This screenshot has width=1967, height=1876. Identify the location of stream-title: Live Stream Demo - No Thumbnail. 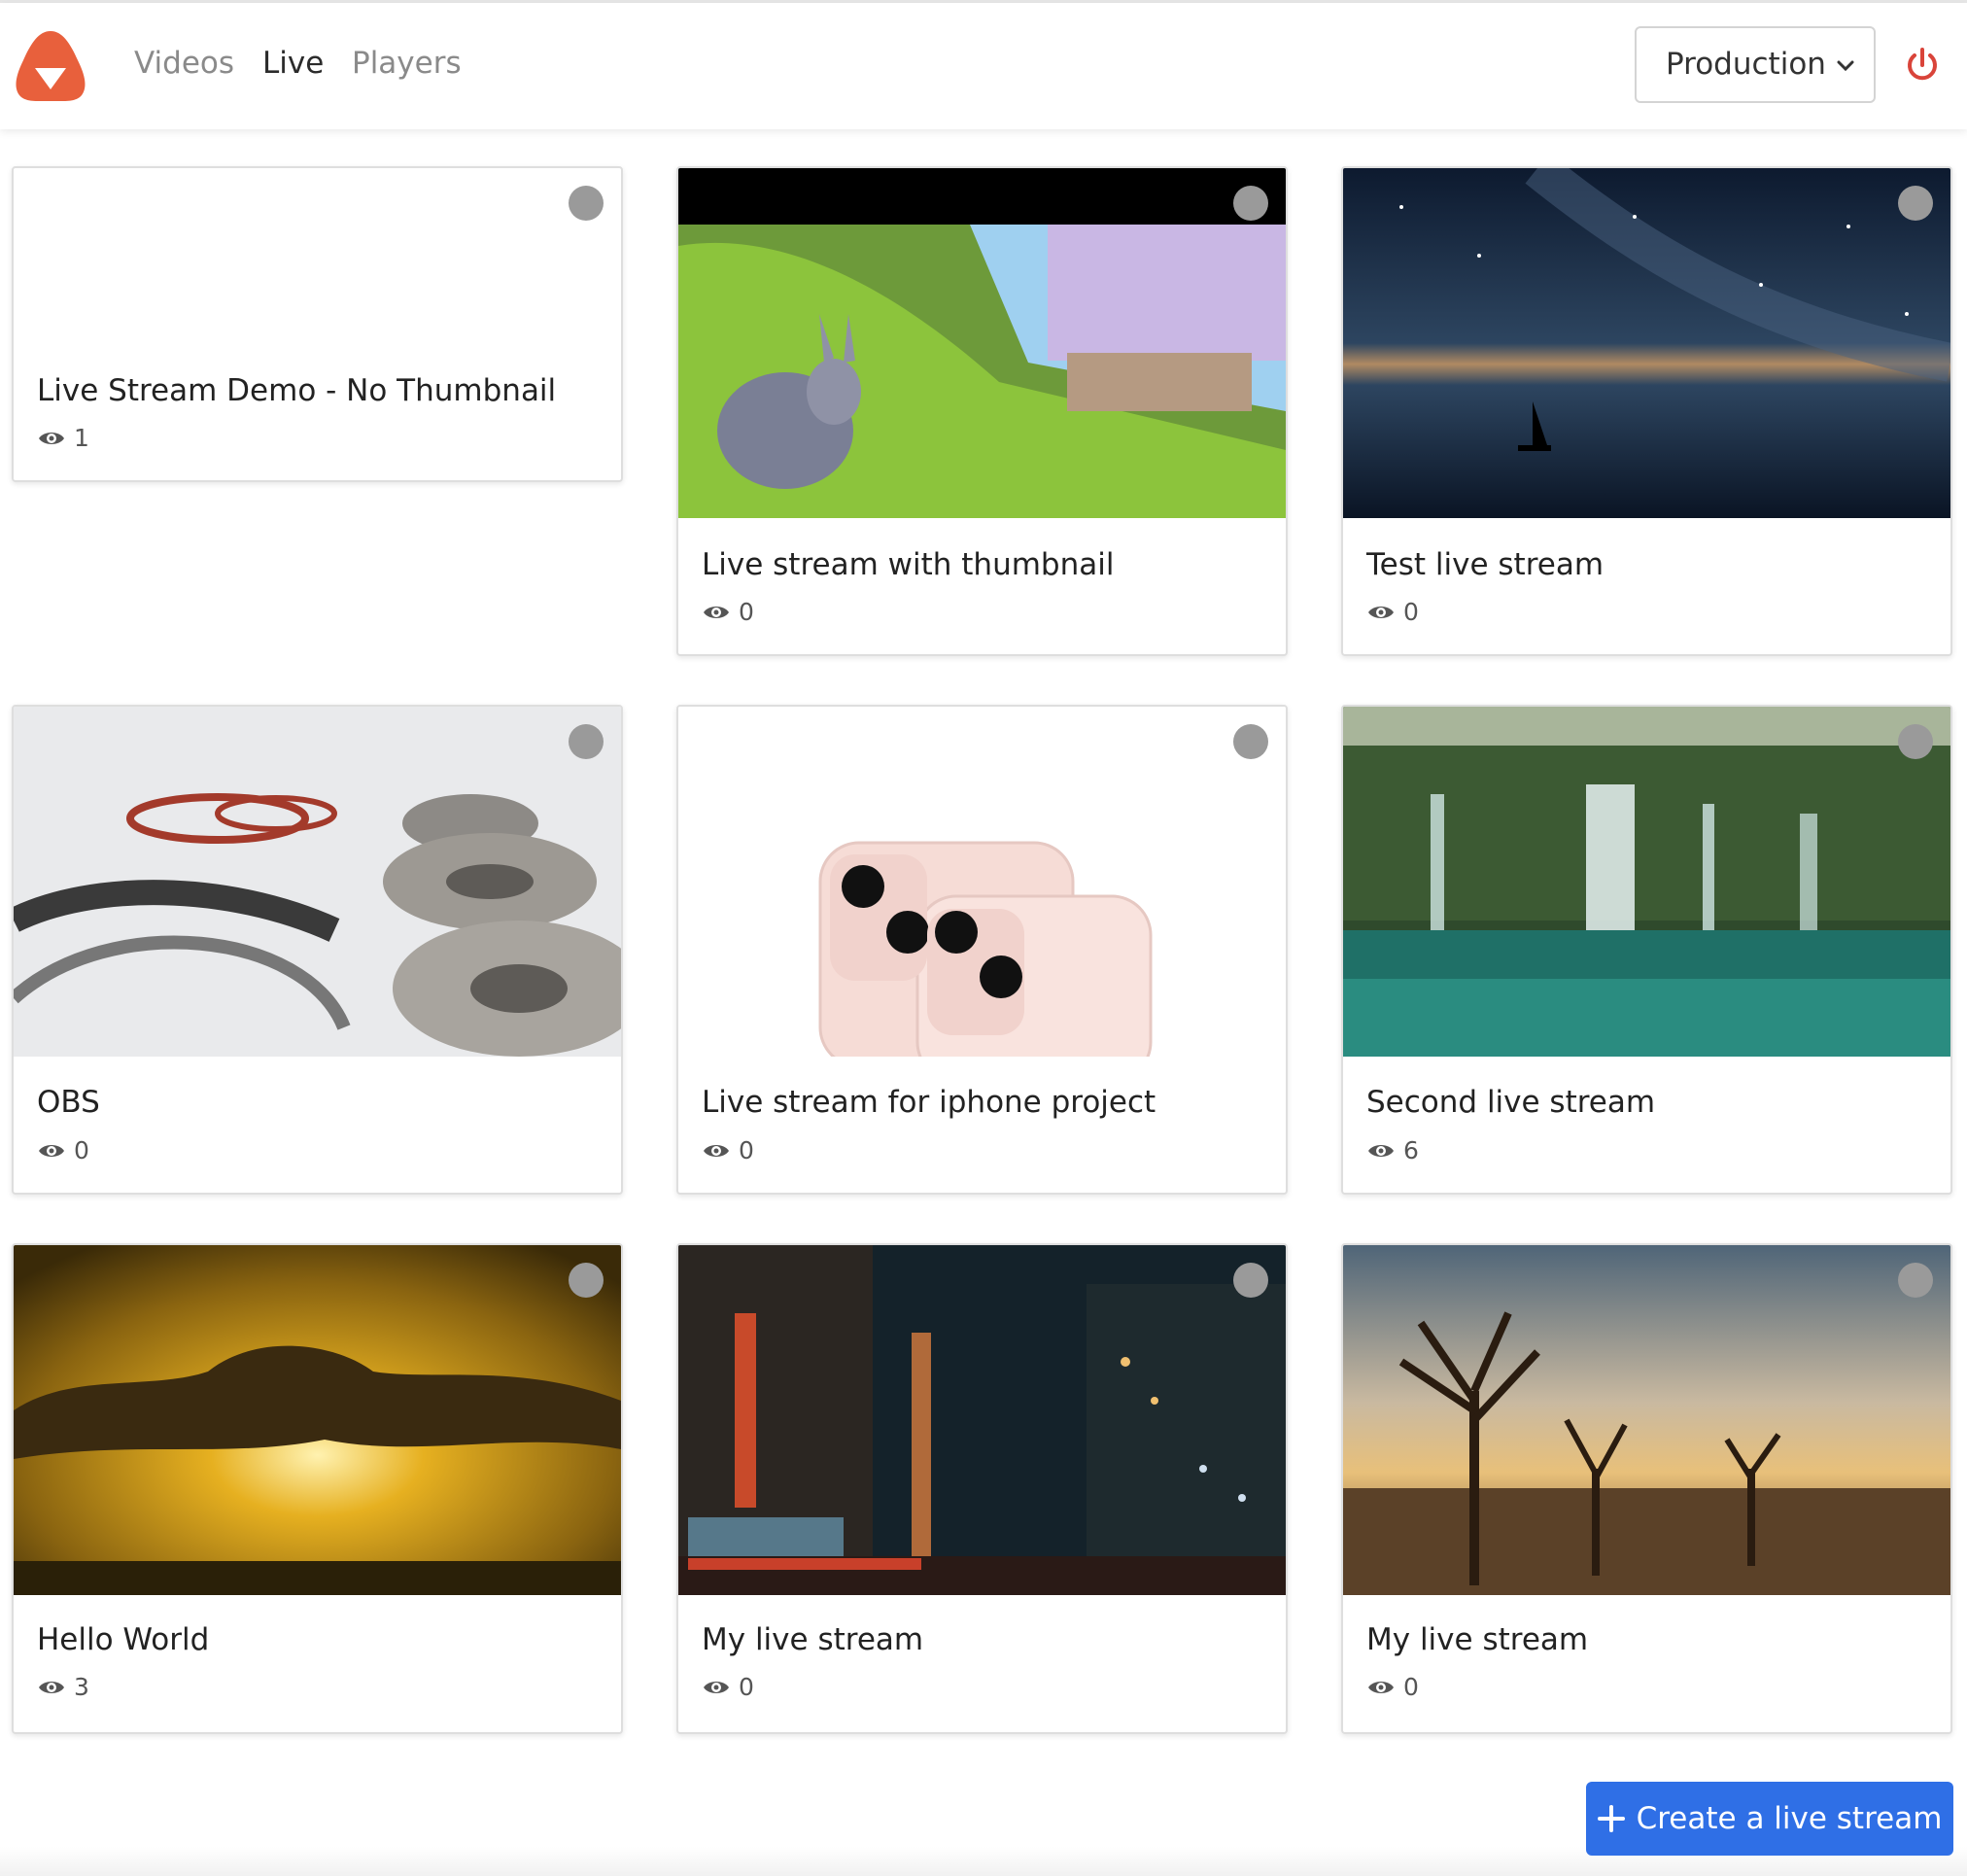
(297, 390).